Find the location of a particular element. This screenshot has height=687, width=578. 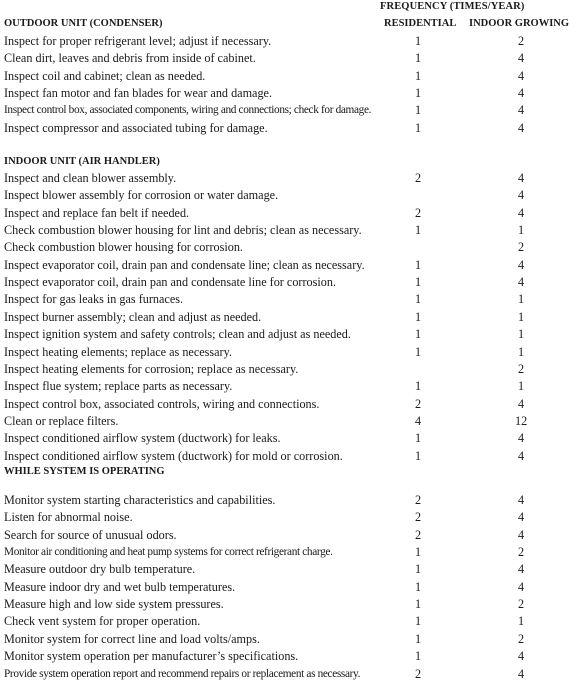

task-description: Inspect and replace fan belt if needed. is located at coordinates (97, 212).